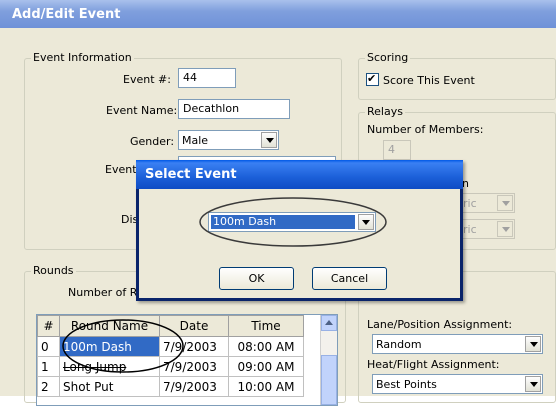 The height and width of the screenshot is (406, 556). I want to click on number-of-members-label: Number of Members:, so click(425, 129).